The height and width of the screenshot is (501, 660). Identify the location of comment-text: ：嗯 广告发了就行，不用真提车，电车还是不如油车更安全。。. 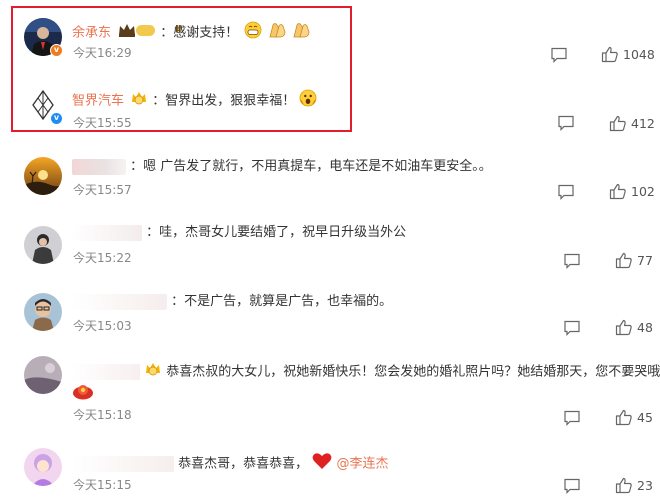
(311, 166).